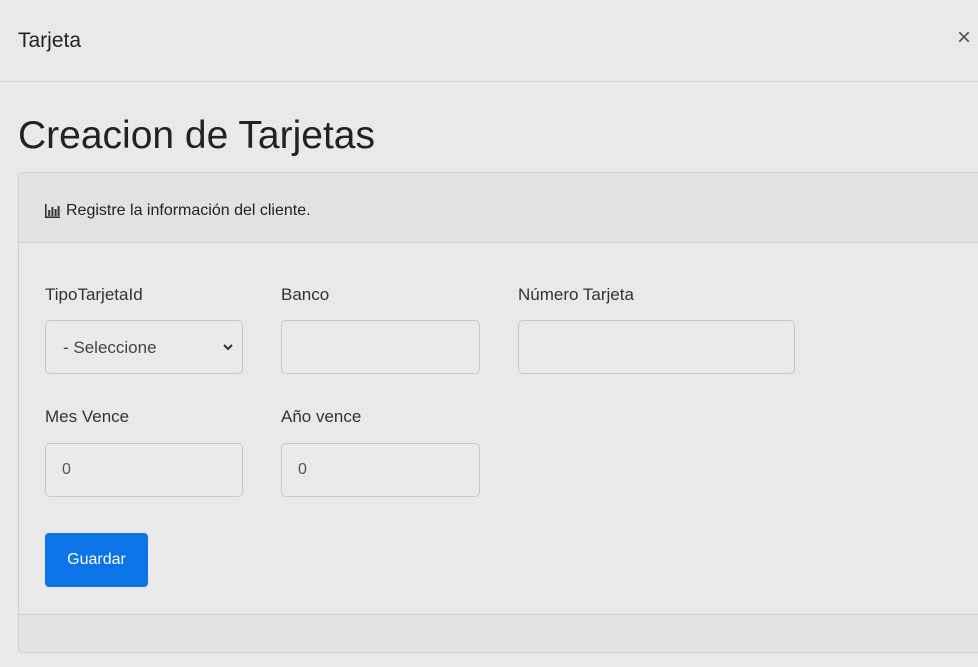 The width and height of the screenshot is (978, 667). Describe the element at coordinates (576, 294) in the screenshot. I see `numero-tarjeta-label: Número Tarjeta` at that location.